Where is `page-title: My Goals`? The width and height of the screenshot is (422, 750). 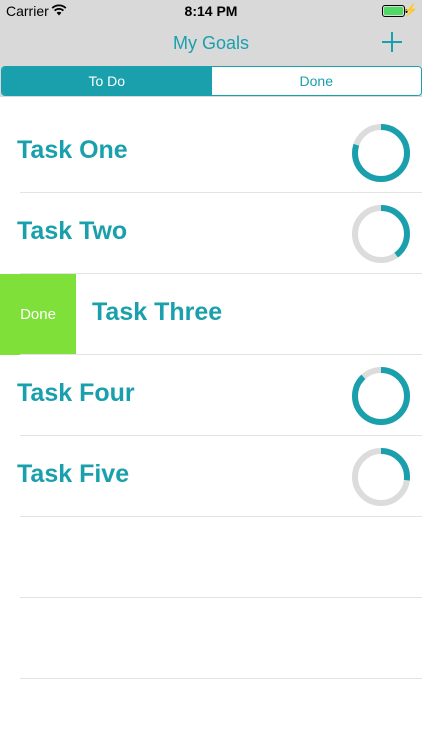 page-title: My Goals is located at coordinates (211, 43).